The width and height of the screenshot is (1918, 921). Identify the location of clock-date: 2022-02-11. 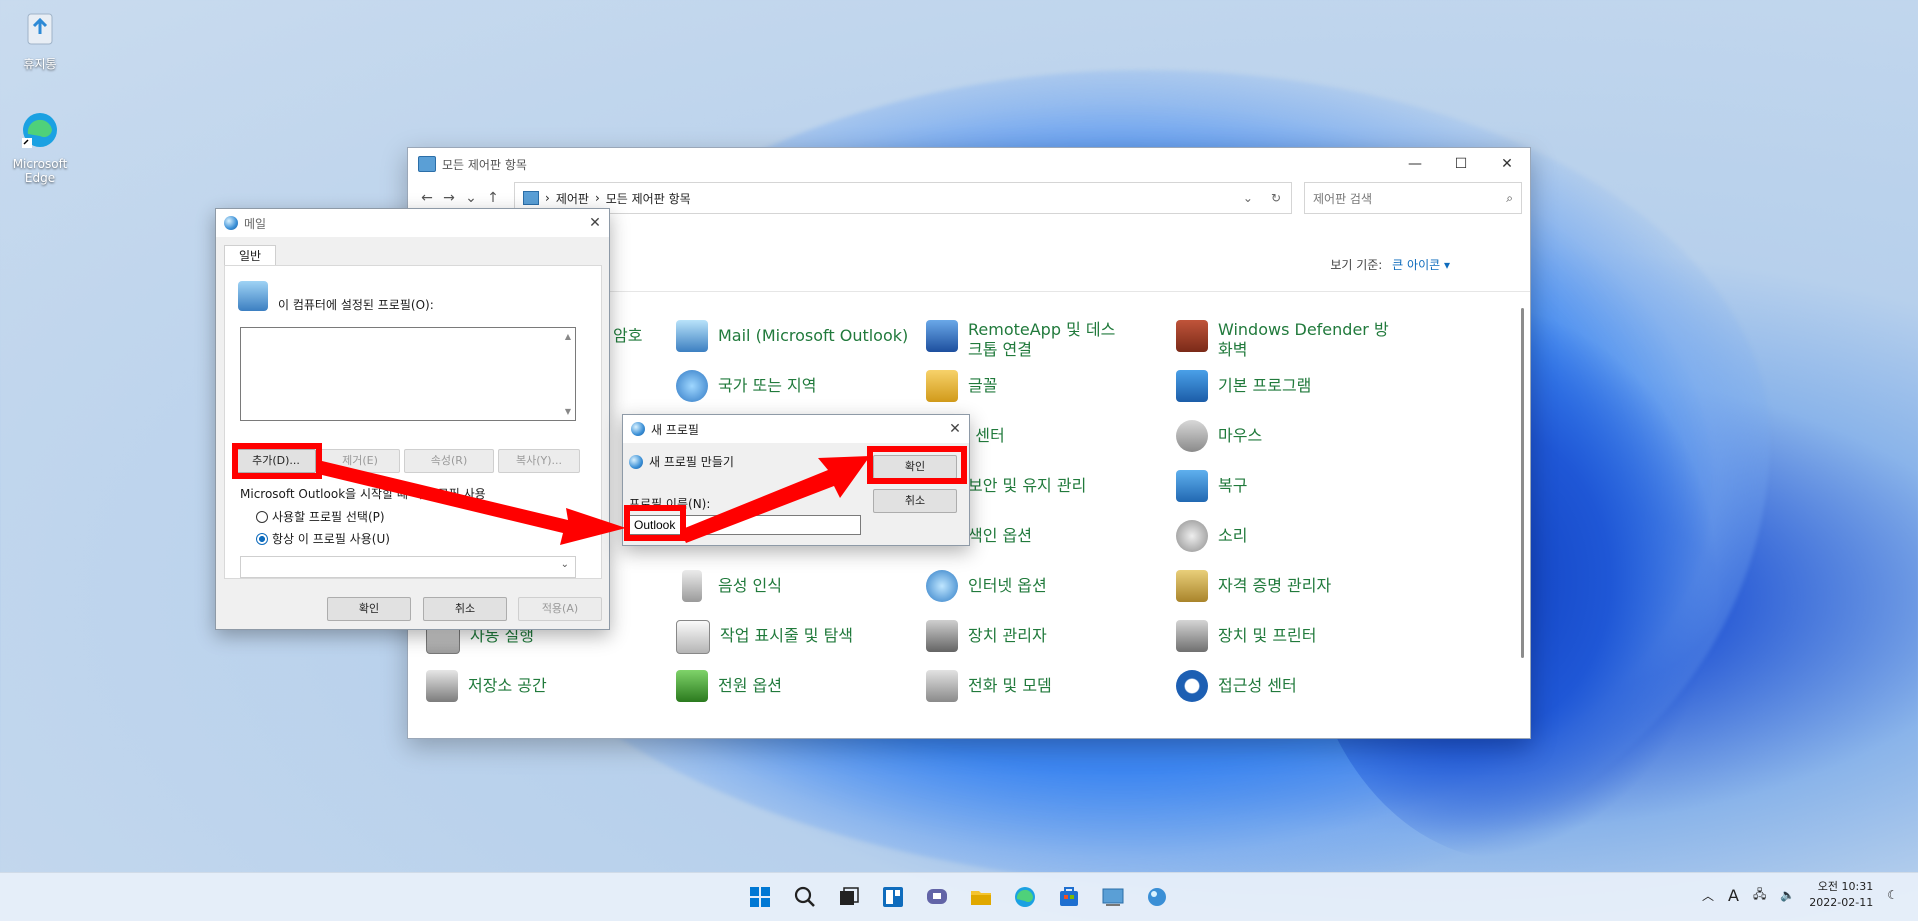
(1841, 902).